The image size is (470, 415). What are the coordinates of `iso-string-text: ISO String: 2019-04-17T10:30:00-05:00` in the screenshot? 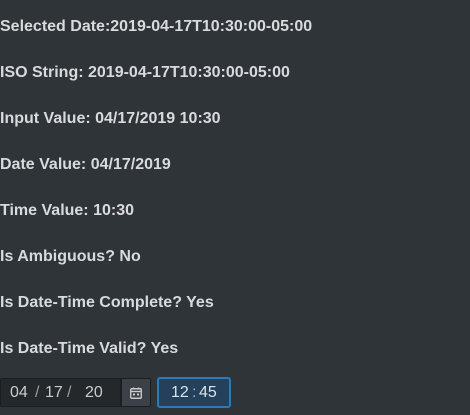 It's located at (145, 72).